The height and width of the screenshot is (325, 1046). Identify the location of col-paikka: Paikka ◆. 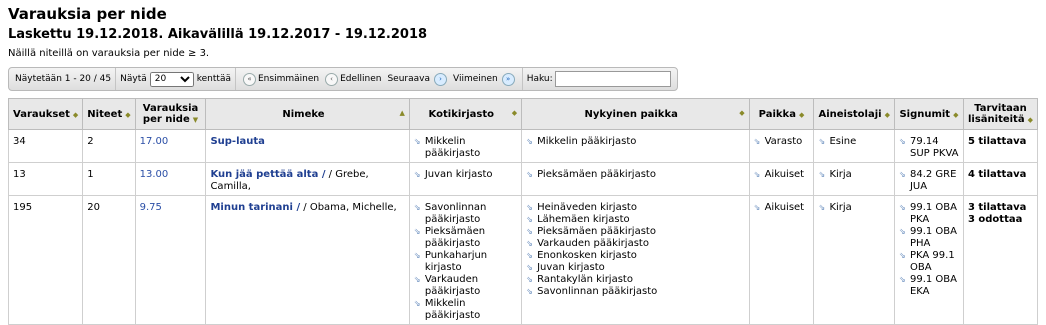
(781, 114).